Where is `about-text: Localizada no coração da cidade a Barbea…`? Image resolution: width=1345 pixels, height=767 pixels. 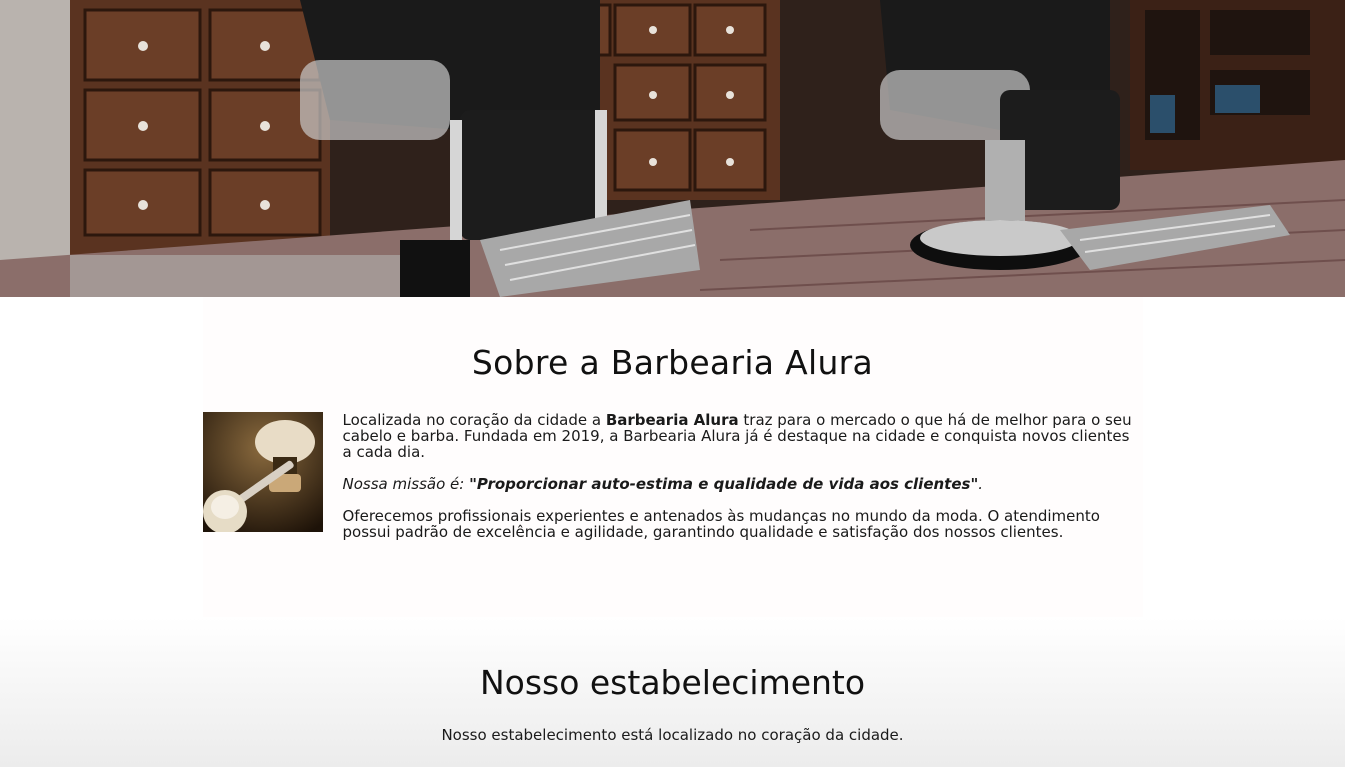 about-text: Localizada no coração da cidade a Barbea… is located at coordinates (743, 476).